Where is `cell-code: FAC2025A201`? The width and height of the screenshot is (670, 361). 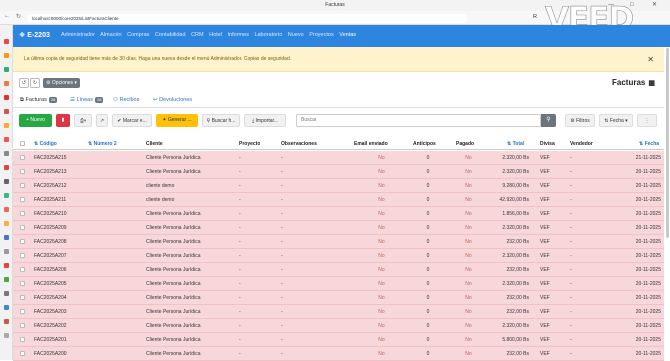
cell-code: FAC2025A201 is located at coordinates (59, 340).